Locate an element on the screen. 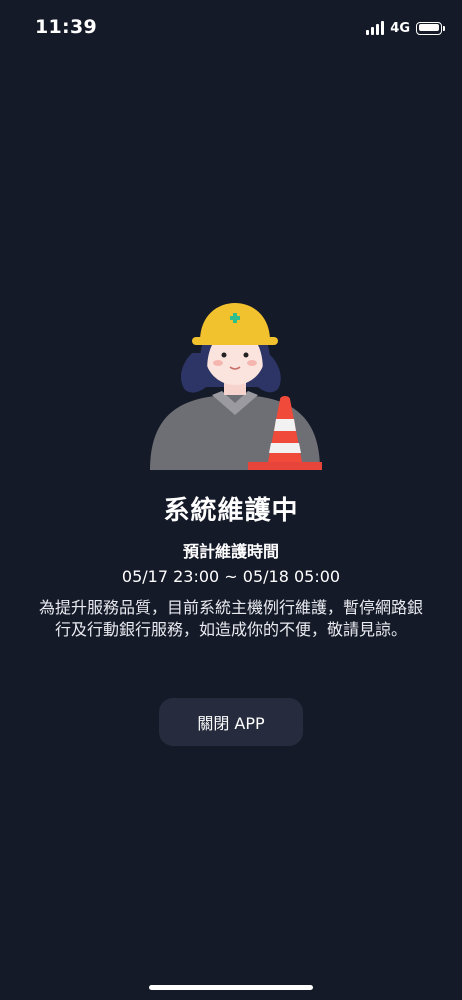  maintenance-worker-illustration is located at coordinates (236, 386).